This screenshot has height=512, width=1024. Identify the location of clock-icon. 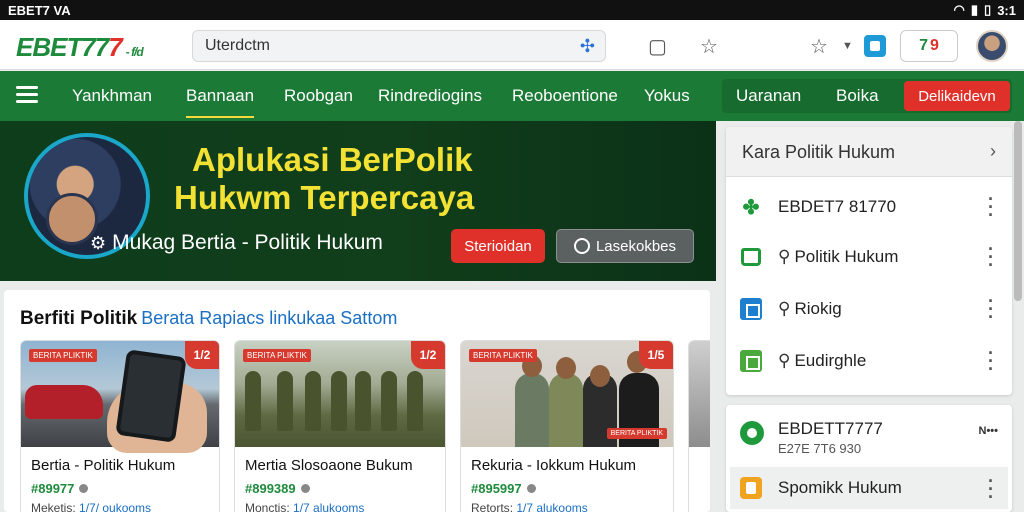
(581, 246).